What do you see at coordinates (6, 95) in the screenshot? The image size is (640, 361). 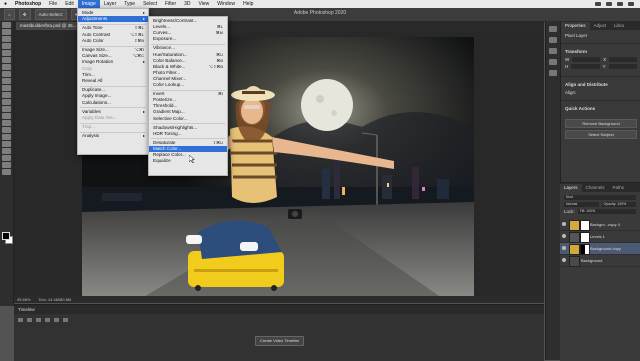 I see `history-brush-icon` at bounding box center [6, 95].